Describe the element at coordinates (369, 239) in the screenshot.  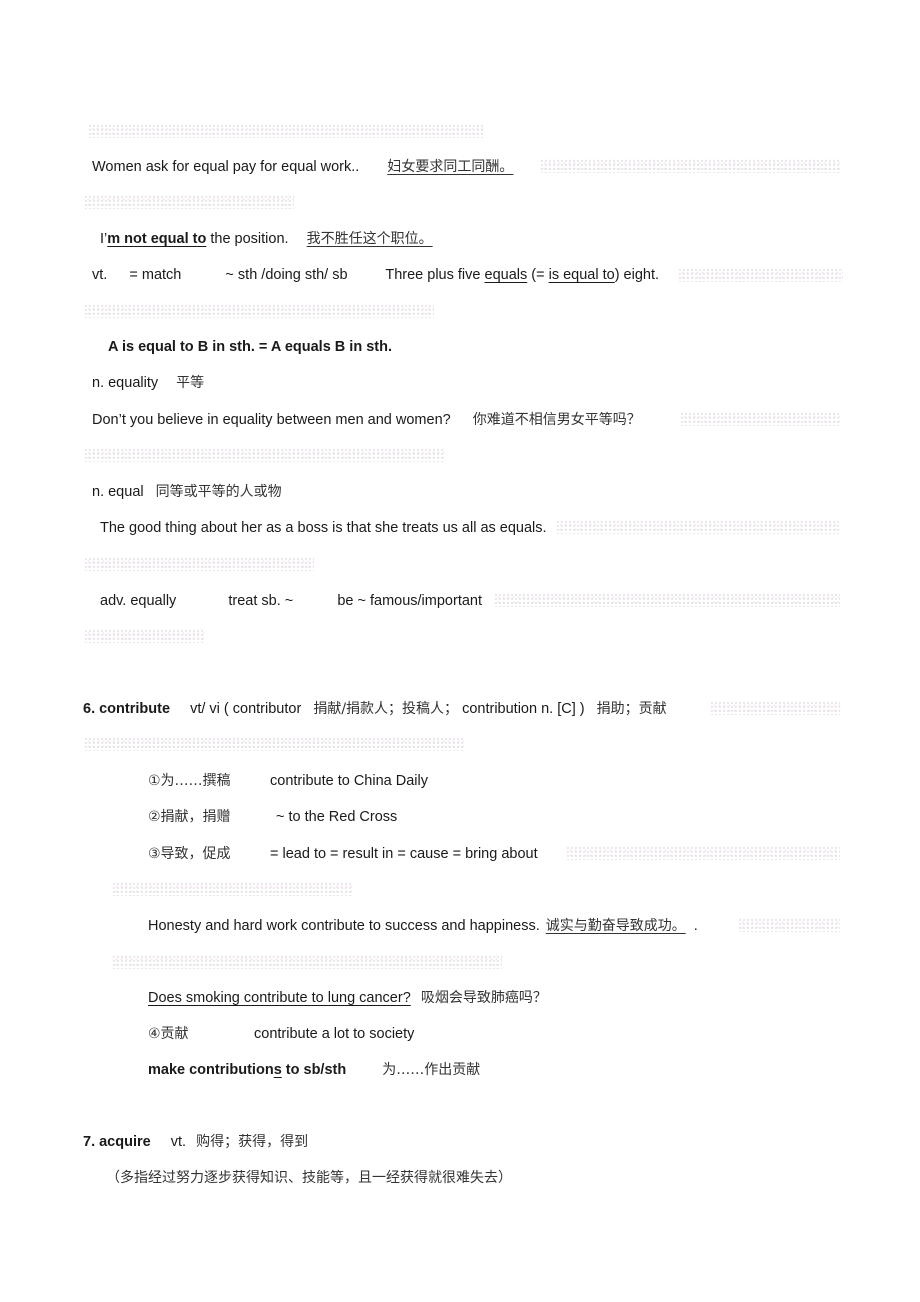
I see `example-translation: 我不胜任这个职位。` at that location.